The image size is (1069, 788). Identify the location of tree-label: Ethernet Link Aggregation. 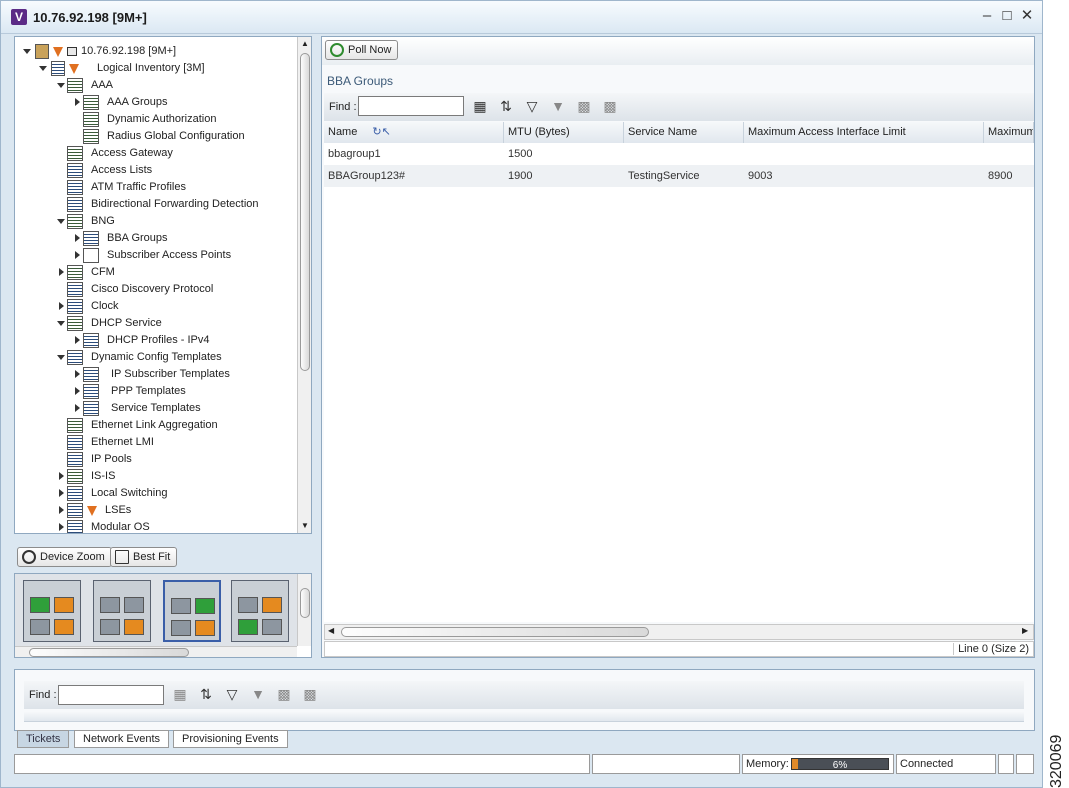
(154, 425).